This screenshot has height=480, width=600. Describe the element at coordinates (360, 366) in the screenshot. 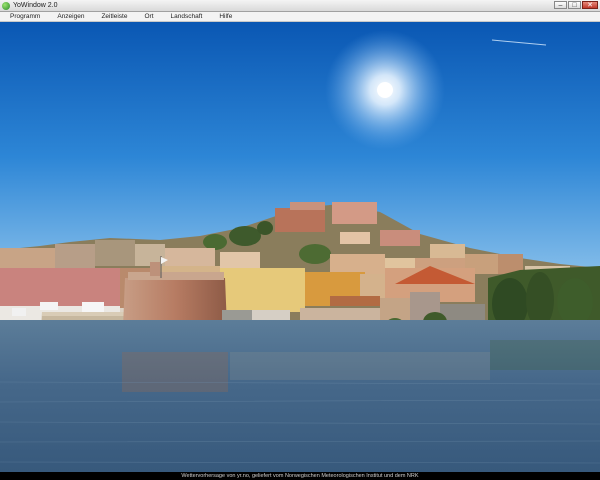

I see `harbor-reflection` at that location.